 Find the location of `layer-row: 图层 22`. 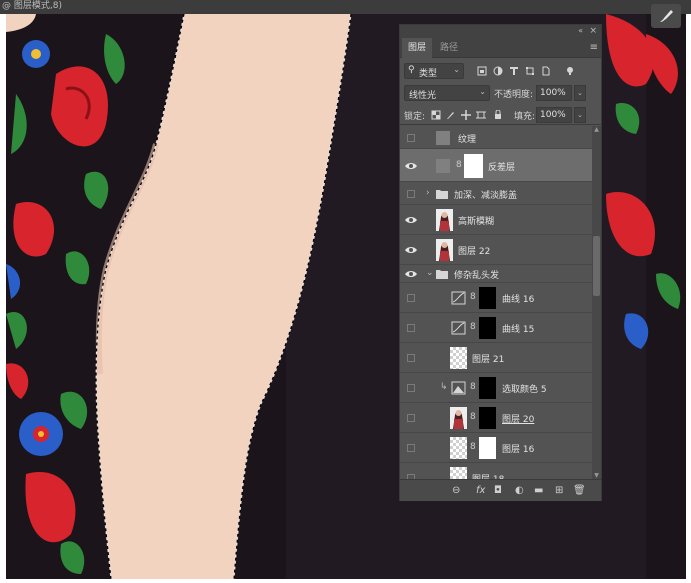

layer-row: 图层 22 is located at coordinates (496, 250).